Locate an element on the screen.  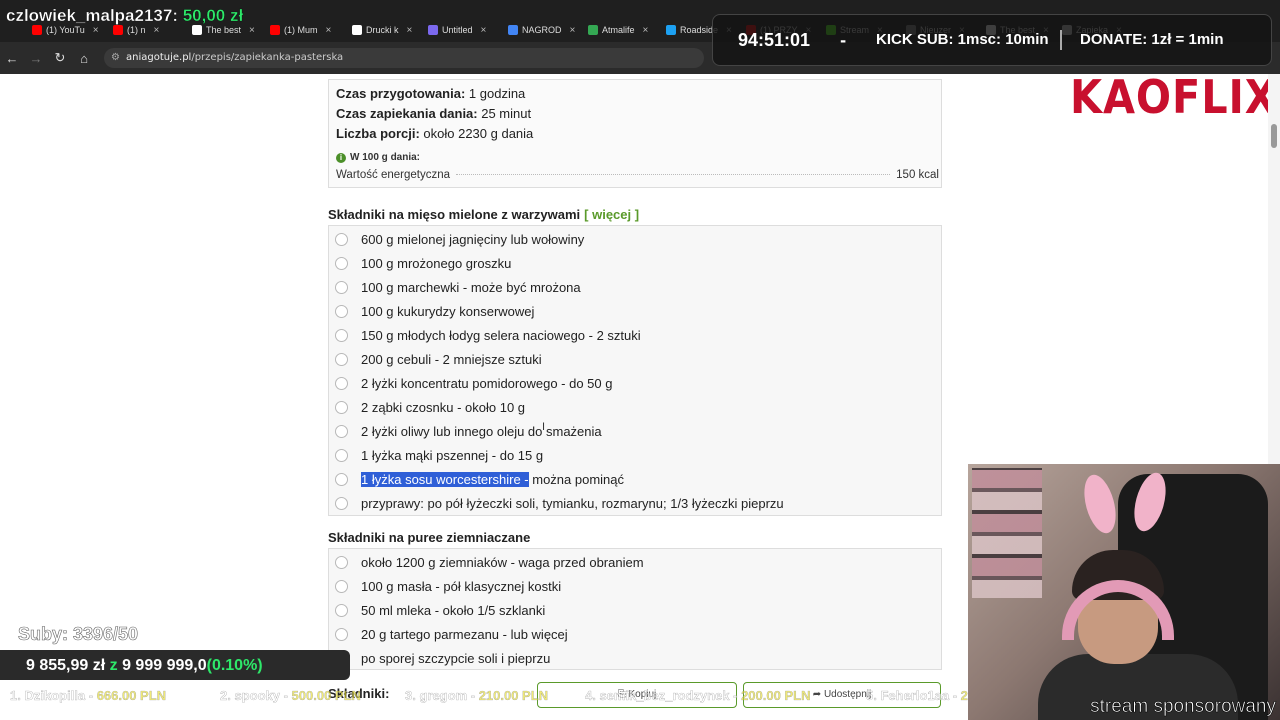
ingredient-item: 20 g tartego parmezanu - lub więcej is located at coordinates (451, 634).